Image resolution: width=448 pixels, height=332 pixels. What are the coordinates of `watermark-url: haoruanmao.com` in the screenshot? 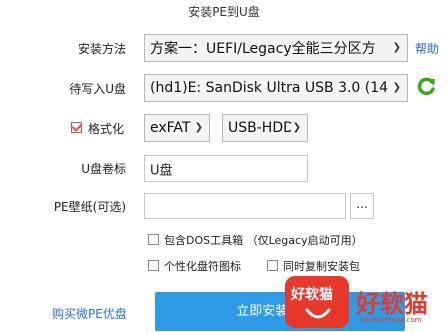 It's located at (391, 320).